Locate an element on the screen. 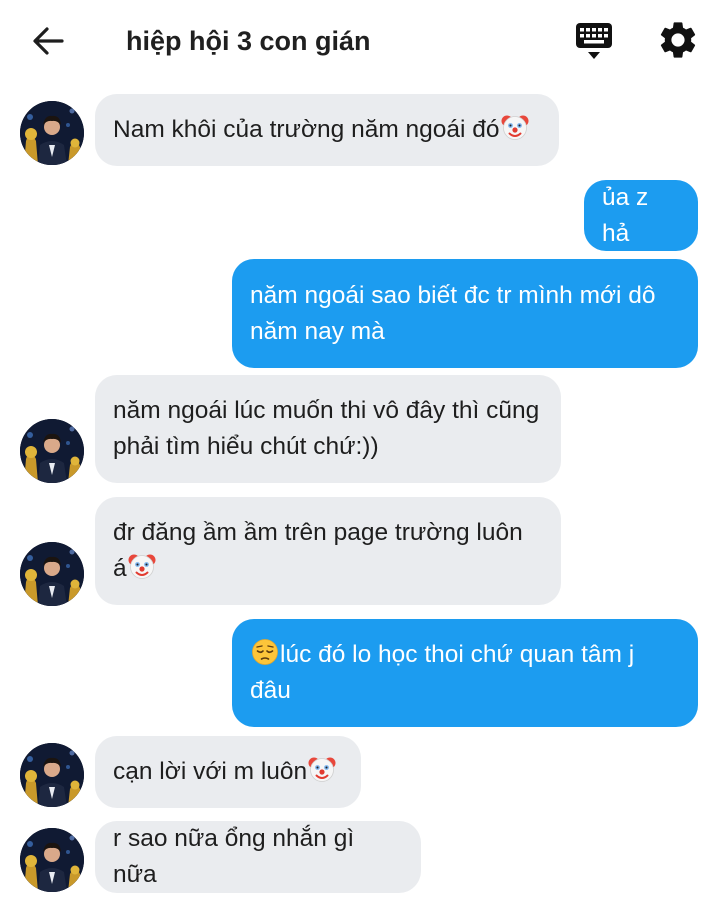  message-text: đr đăng ầm ầm trên page trường luôn á is located at coordinates (318, 550).